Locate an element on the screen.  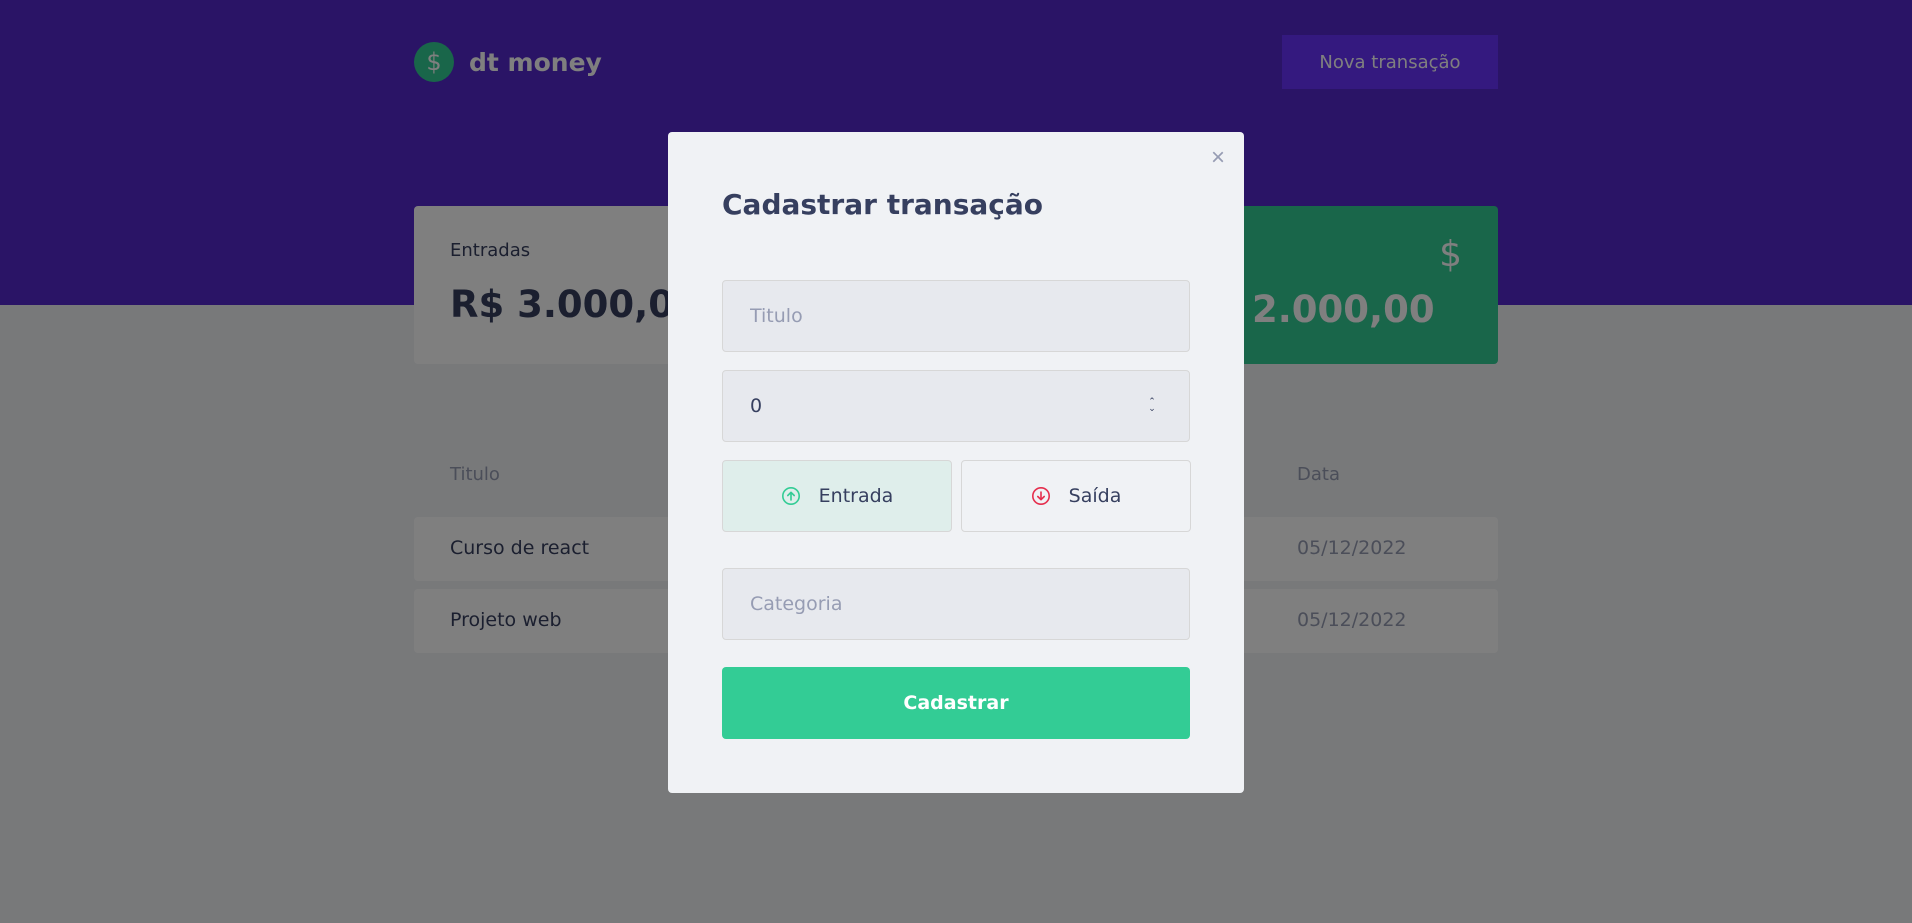
category-input is located at coordinates (956, 604).